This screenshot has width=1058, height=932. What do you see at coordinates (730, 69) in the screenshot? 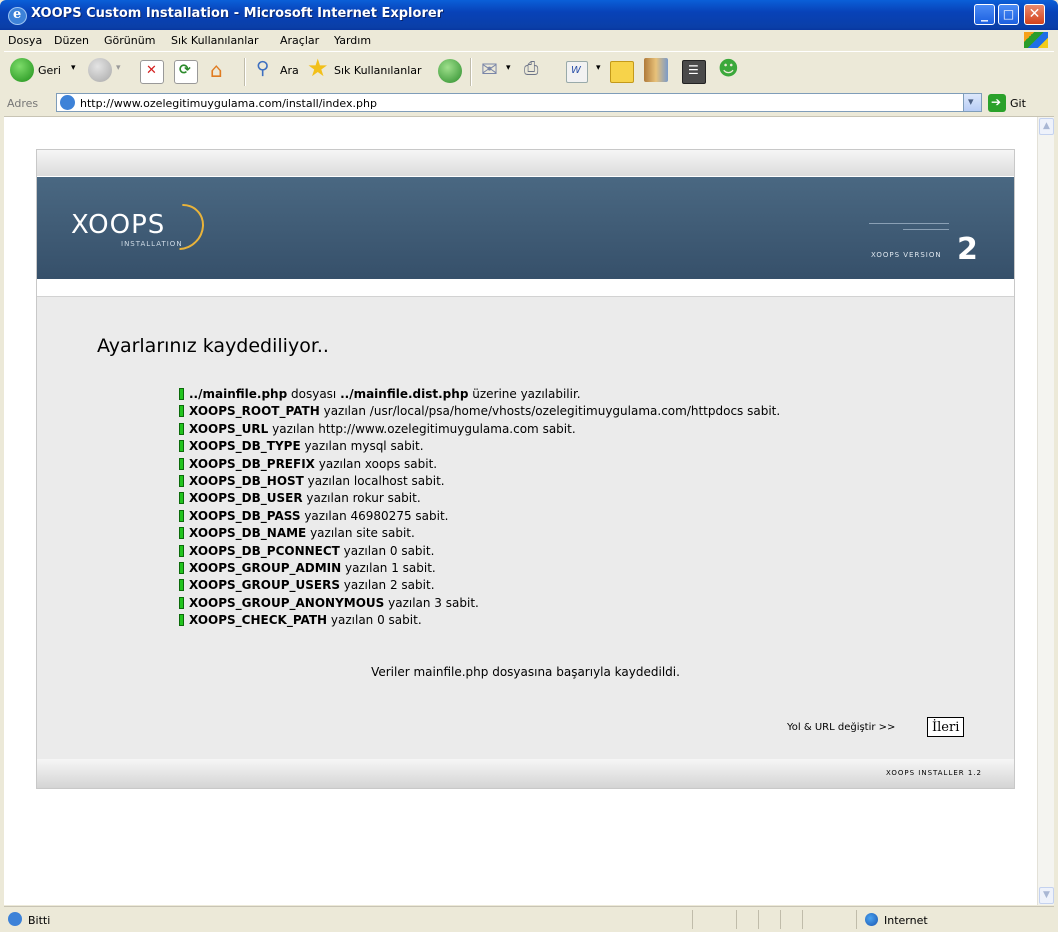
I see `messenger-icon: ☻` at bounding box center [730, 69].